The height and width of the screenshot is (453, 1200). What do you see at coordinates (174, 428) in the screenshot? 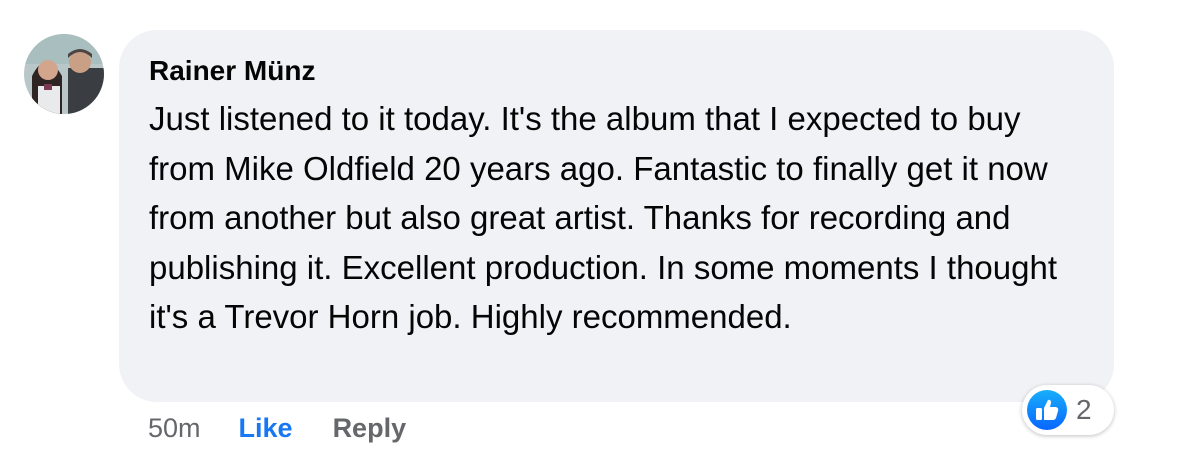
I see `comment-timestamp: 50m` at bounding box center [174, 428].